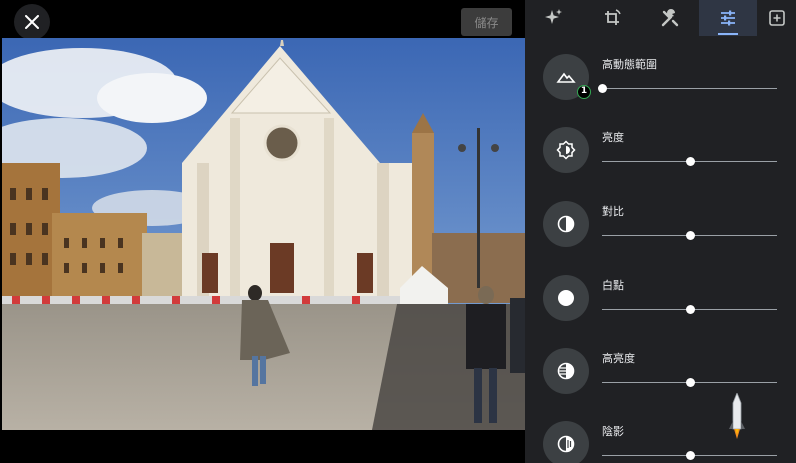 This screenshot has width=796, height=463. I want to click on contrast-button, so click(566, 224).